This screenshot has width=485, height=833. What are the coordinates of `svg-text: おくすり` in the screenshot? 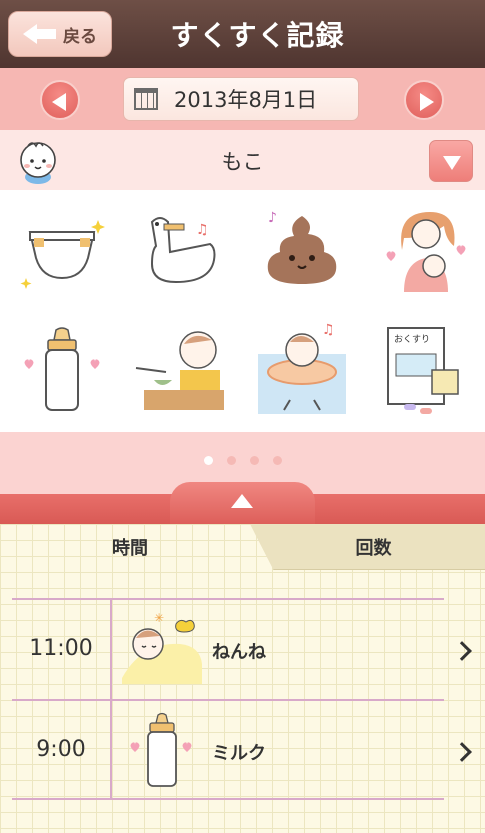 It's located at (412, 339).